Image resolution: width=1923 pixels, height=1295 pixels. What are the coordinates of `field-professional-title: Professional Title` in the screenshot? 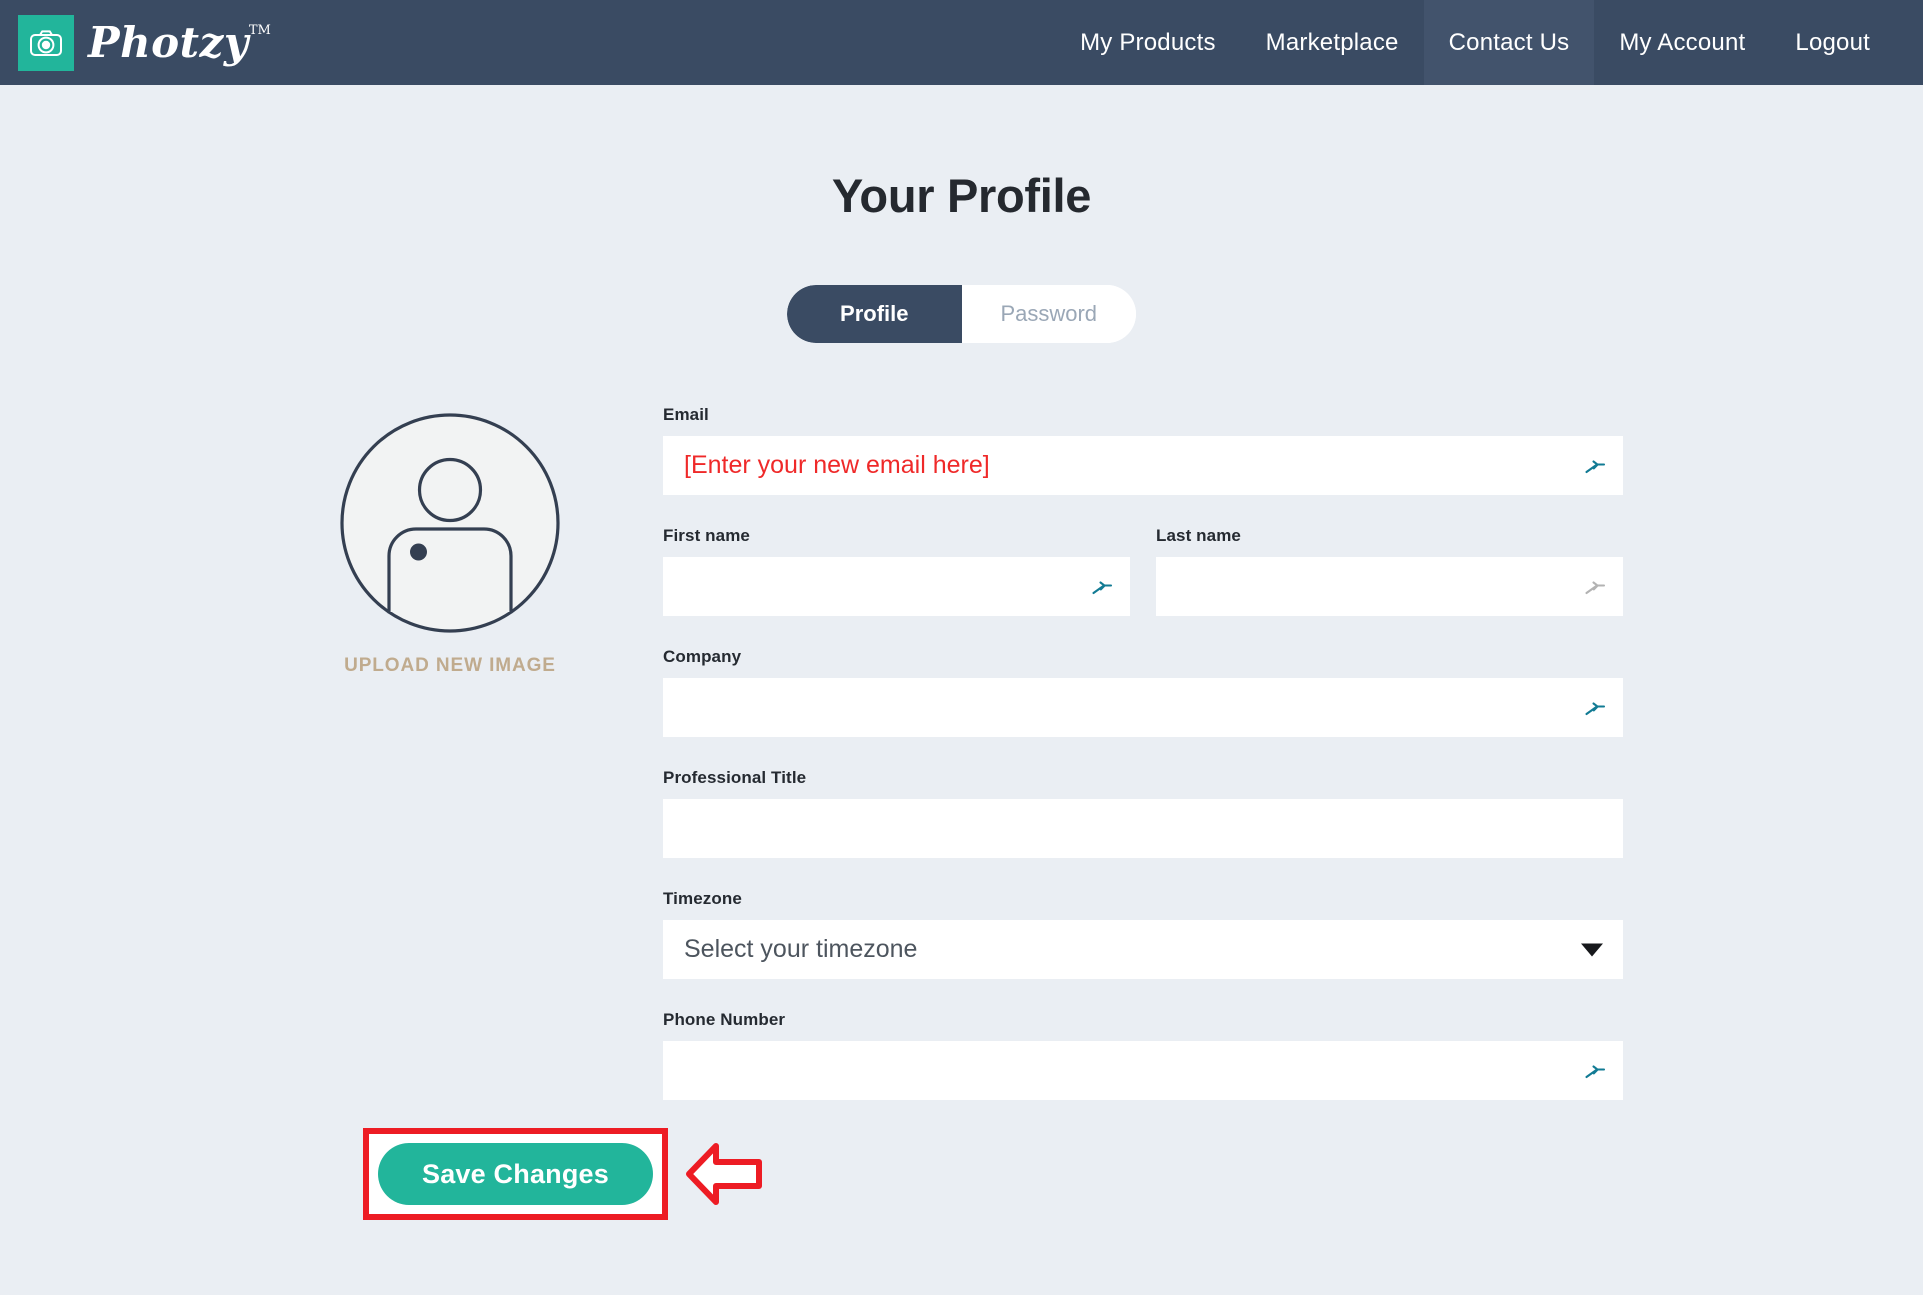 It's located at (1143, 813).